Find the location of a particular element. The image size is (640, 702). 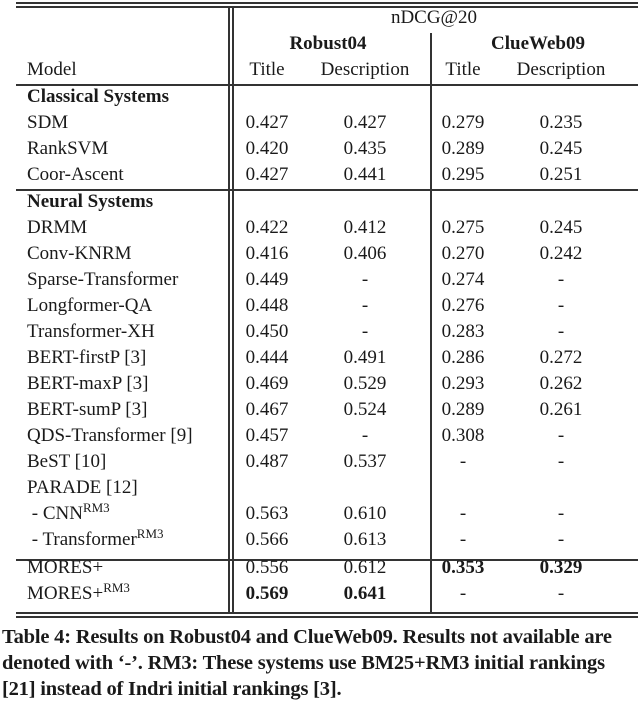

model-label: SDM is located at coordinates (48, 122).